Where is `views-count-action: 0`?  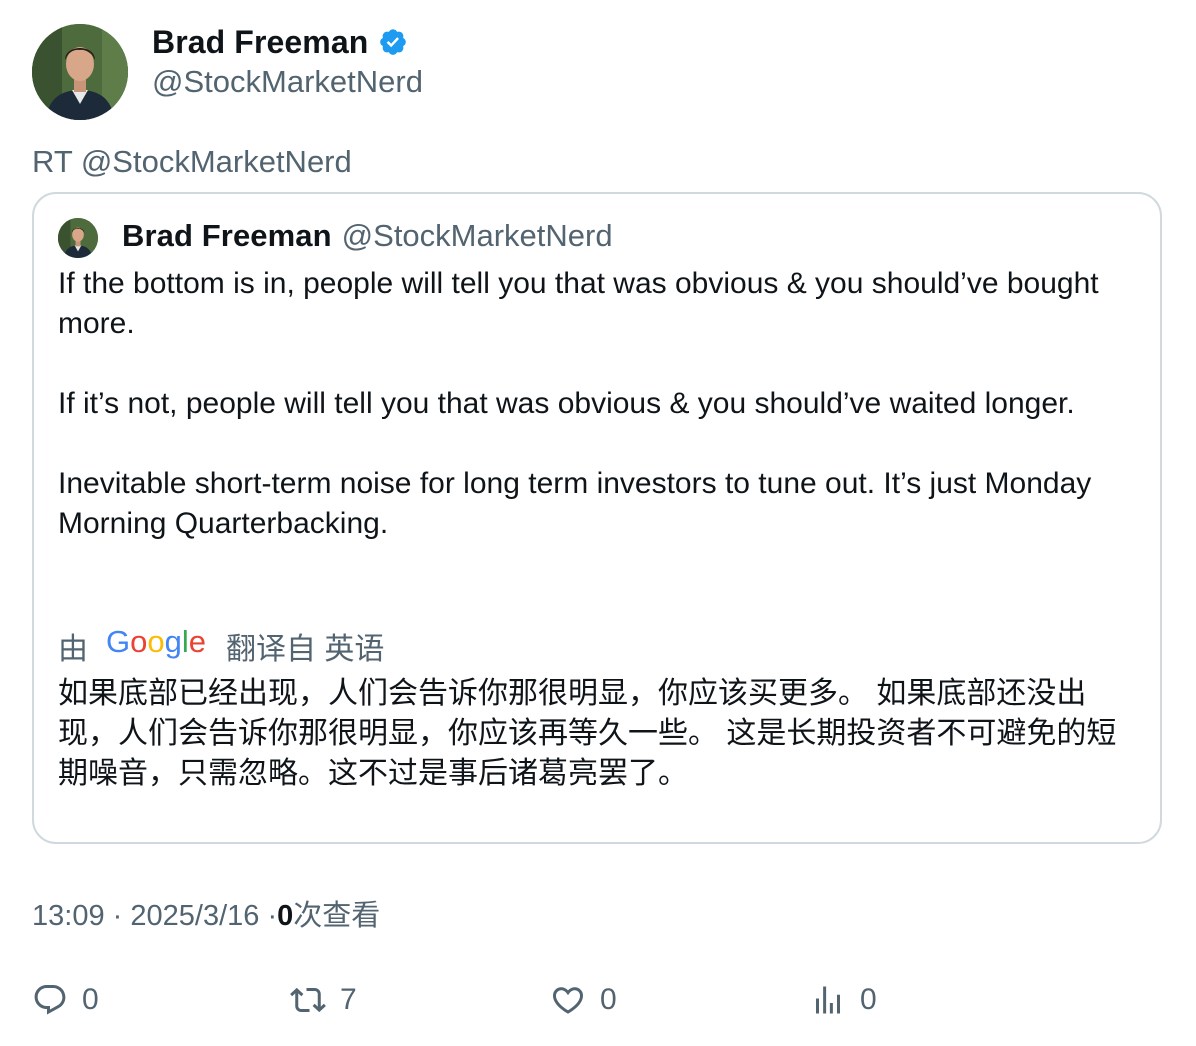
views-count-action: 0 is located at coordinates (868, 999).